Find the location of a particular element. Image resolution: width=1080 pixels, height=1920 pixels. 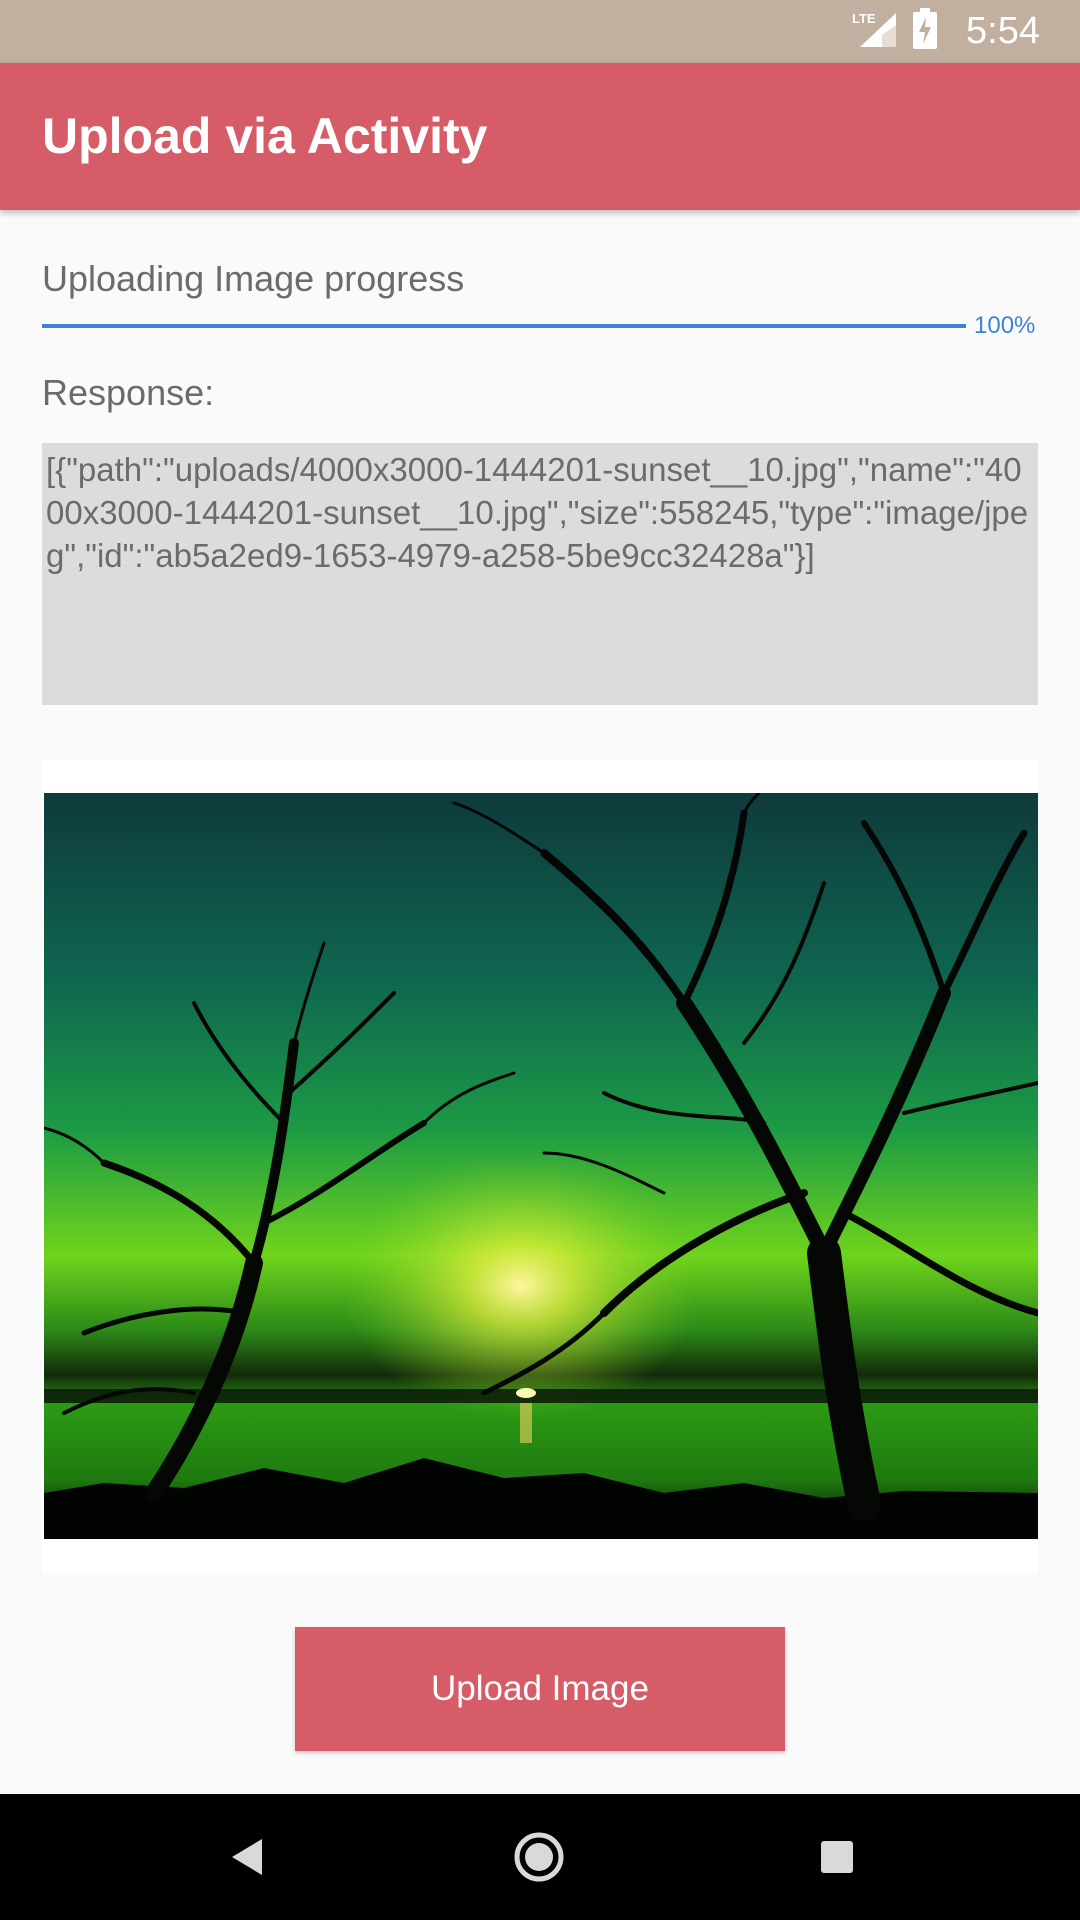

navigation-bar is located at coordinates (540, 1857).